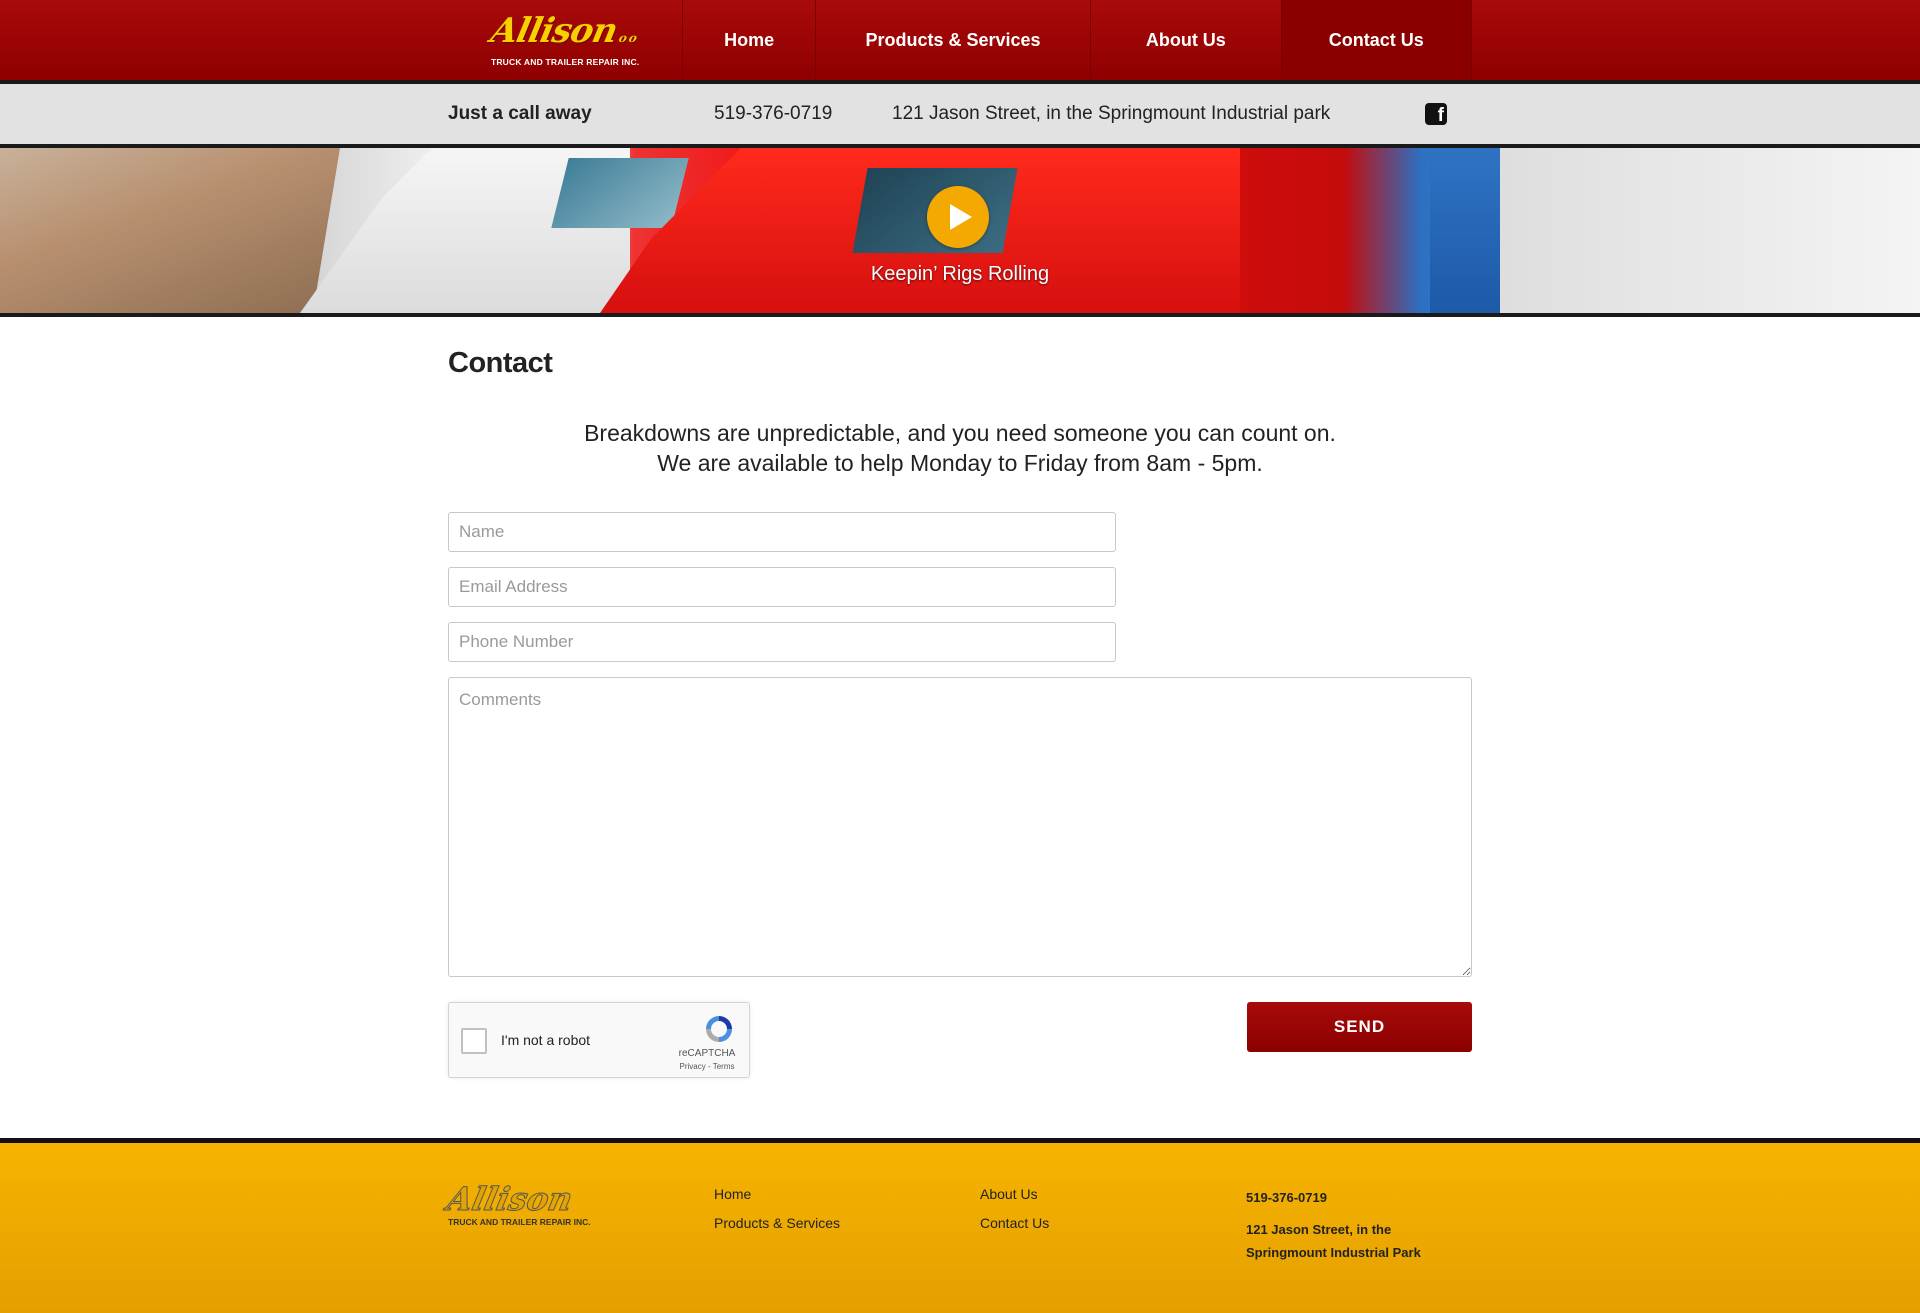 The height and width of the screenshot is (1313, 1920). What do you see at coordinates (707, 1066) in the screenshot?
I see `recaptcha-privacy-terms: Privacy - Terms` at bounding box center [707, 1066].